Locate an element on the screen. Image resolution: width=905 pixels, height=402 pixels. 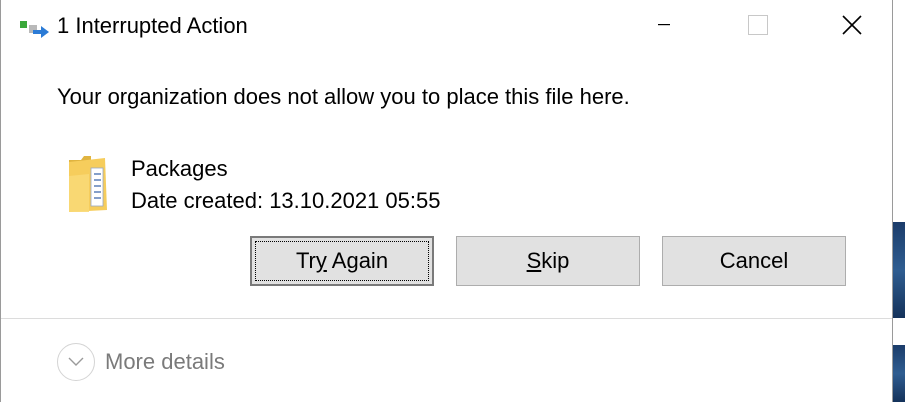
window-title: 1 Interrupted Action is located at coordinates (152, 25).